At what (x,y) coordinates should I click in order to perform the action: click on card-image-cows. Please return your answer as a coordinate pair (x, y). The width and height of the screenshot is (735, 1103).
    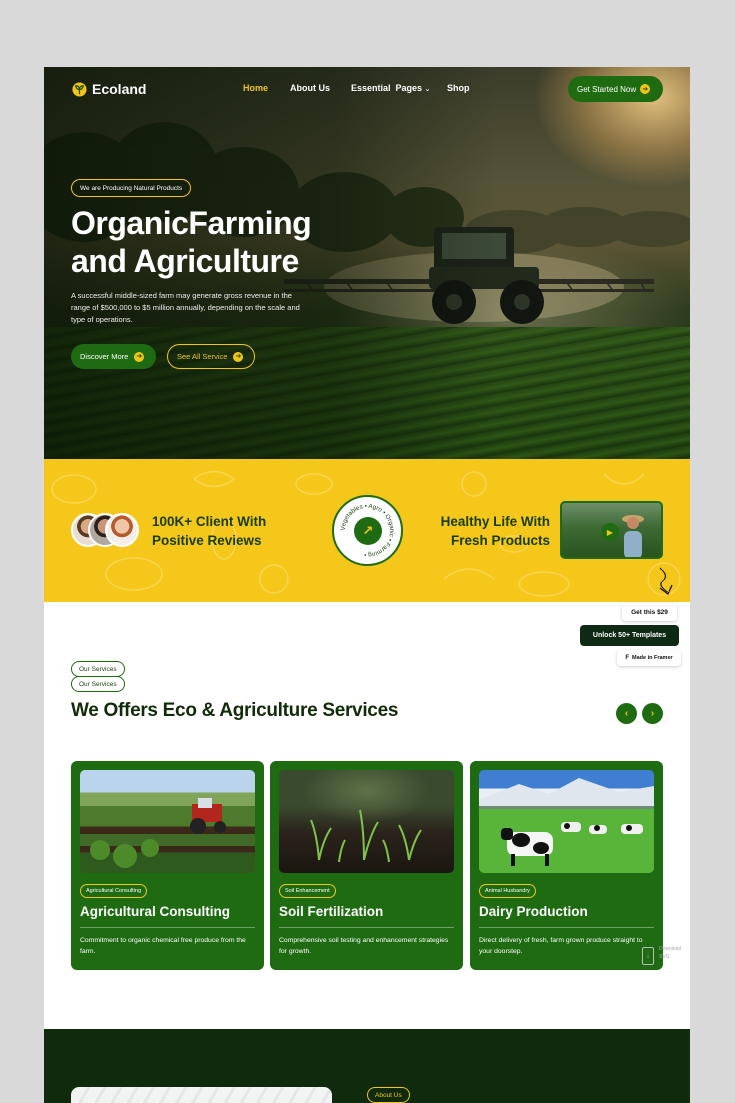
    Looking at the image, I should click on (566, 821).